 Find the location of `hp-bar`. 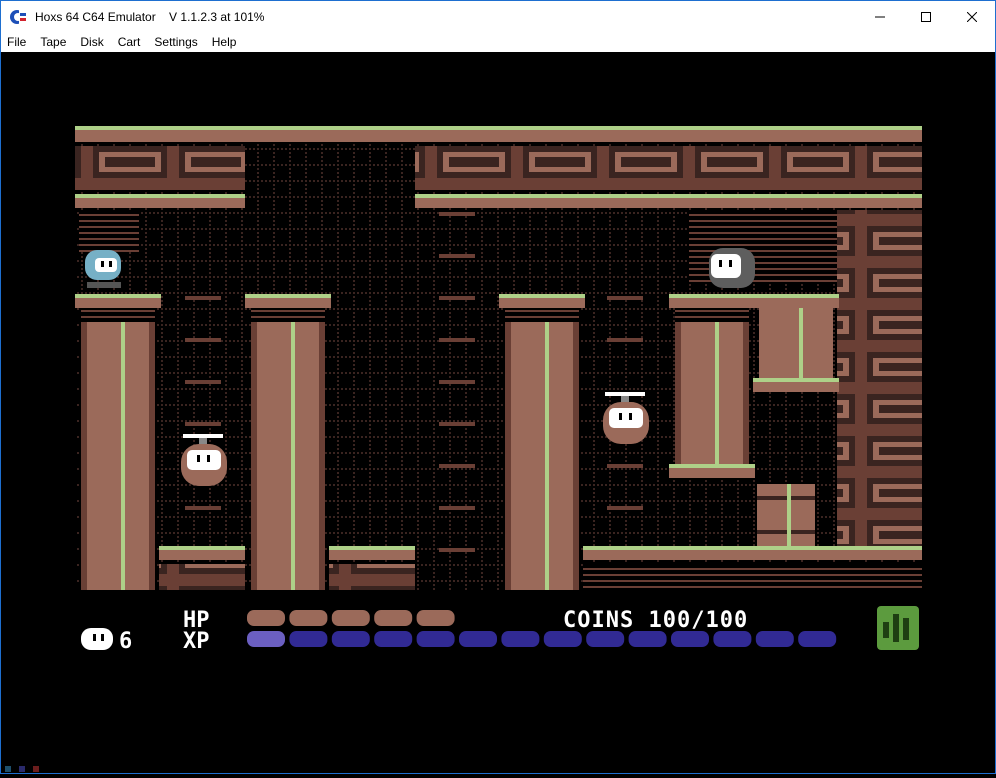

hp-bar is located at coordinates (351, 618).